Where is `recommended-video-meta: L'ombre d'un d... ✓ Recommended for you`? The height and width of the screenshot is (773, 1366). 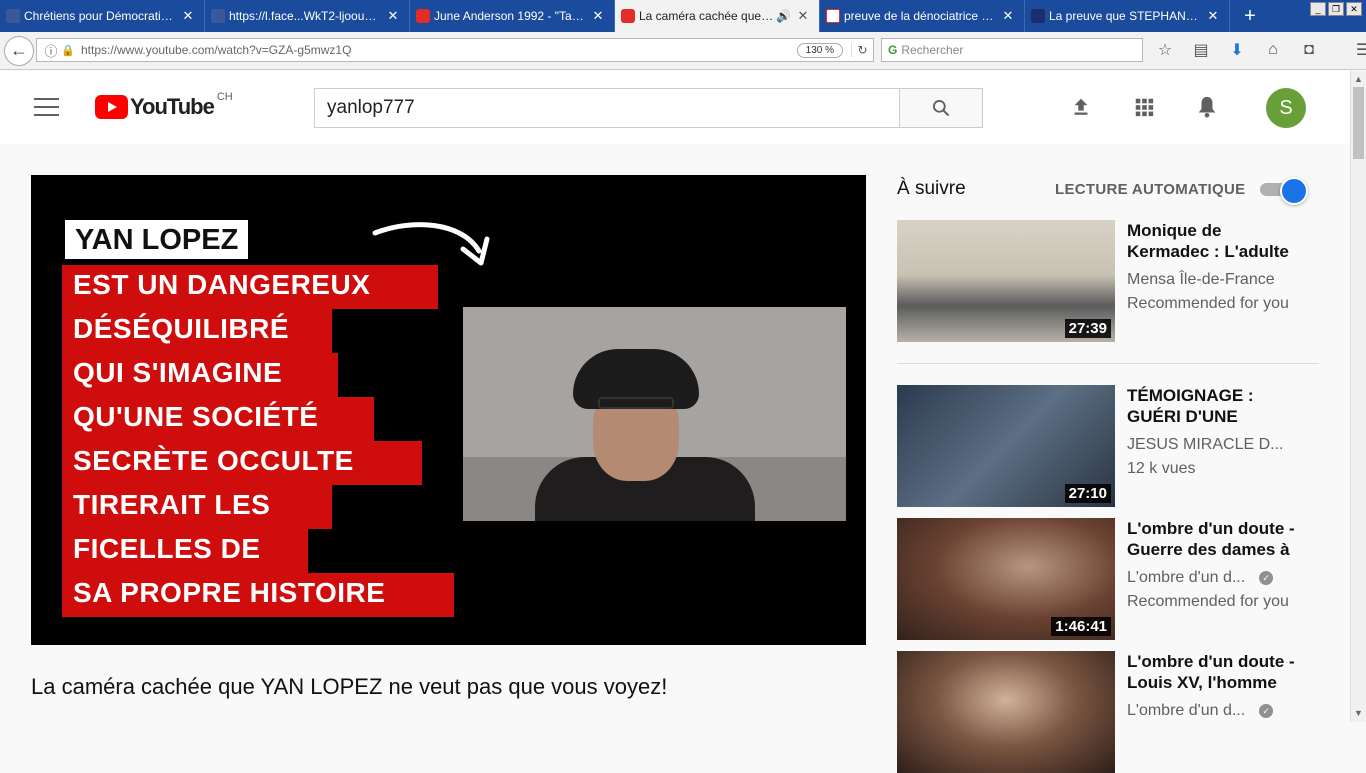
recommended-video-meta: L'ombre d'un d... ✓ Recommended for you is located at coordinates (1217, 590).